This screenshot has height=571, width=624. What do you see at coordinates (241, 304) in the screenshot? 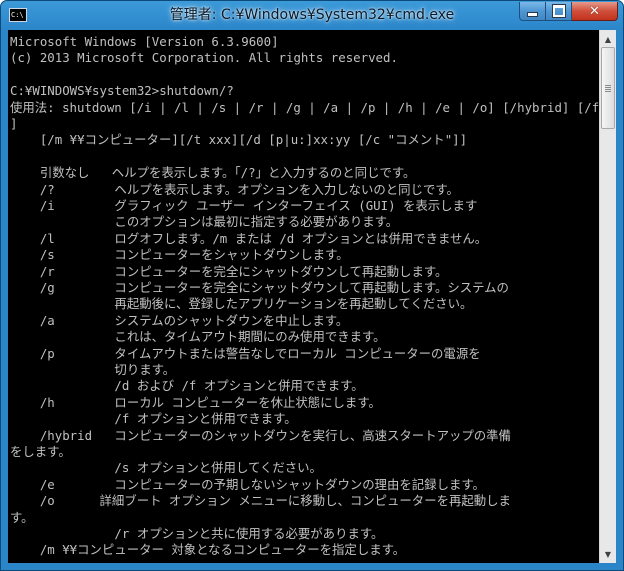
I see `console-line: 再起動後に、登録したアプリケーションを再起動してください。` at bounding box center [241, 304].